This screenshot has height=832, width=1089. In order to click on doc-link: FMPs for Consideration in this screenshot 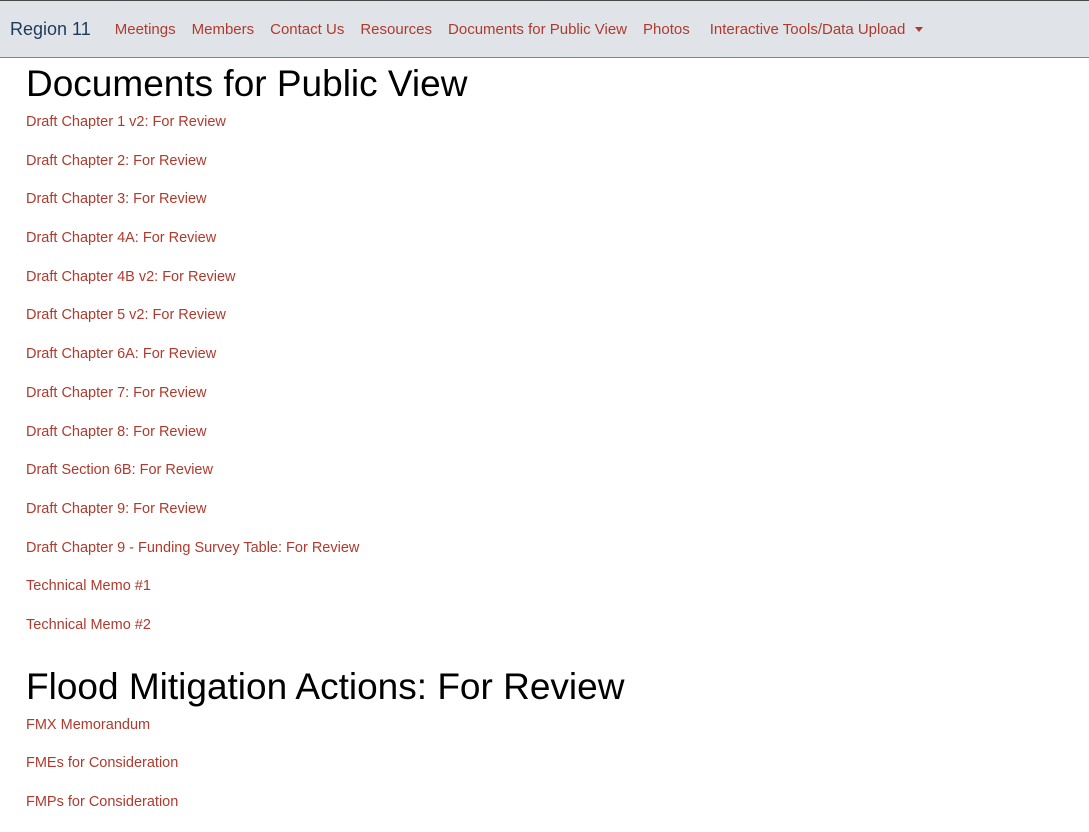, I will do `click(102, 802)`.